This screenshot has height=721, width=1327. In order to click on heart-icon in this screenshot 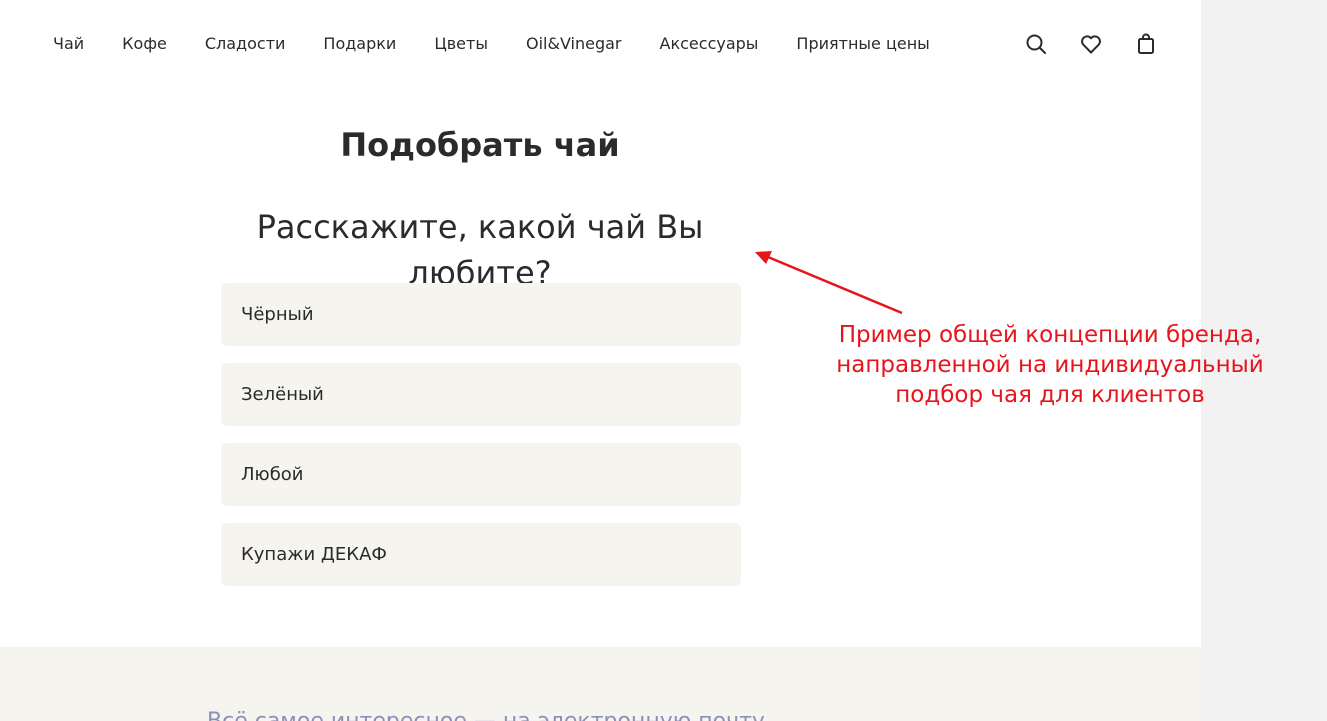, I will do `click(1091, 44)`.